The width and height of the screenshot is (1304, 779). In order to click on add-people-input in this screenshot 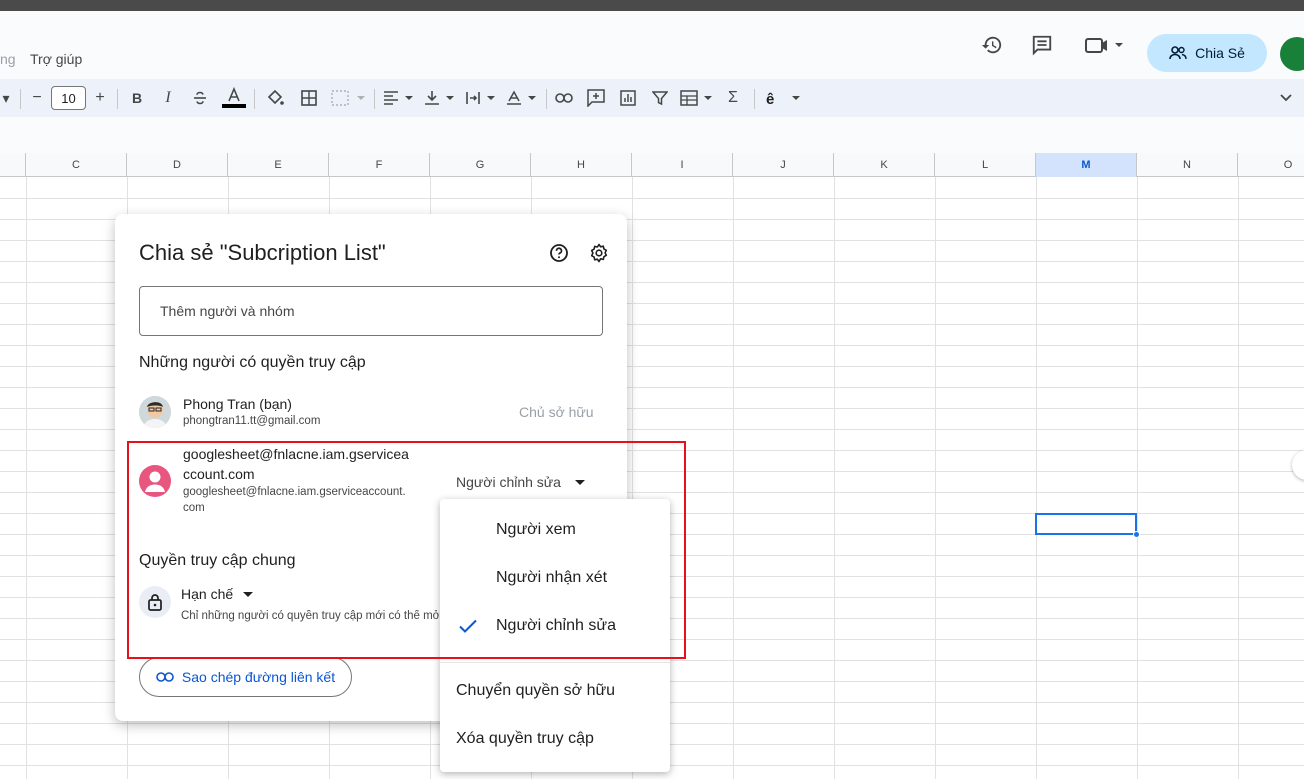, I will do `click(371, 311)`.